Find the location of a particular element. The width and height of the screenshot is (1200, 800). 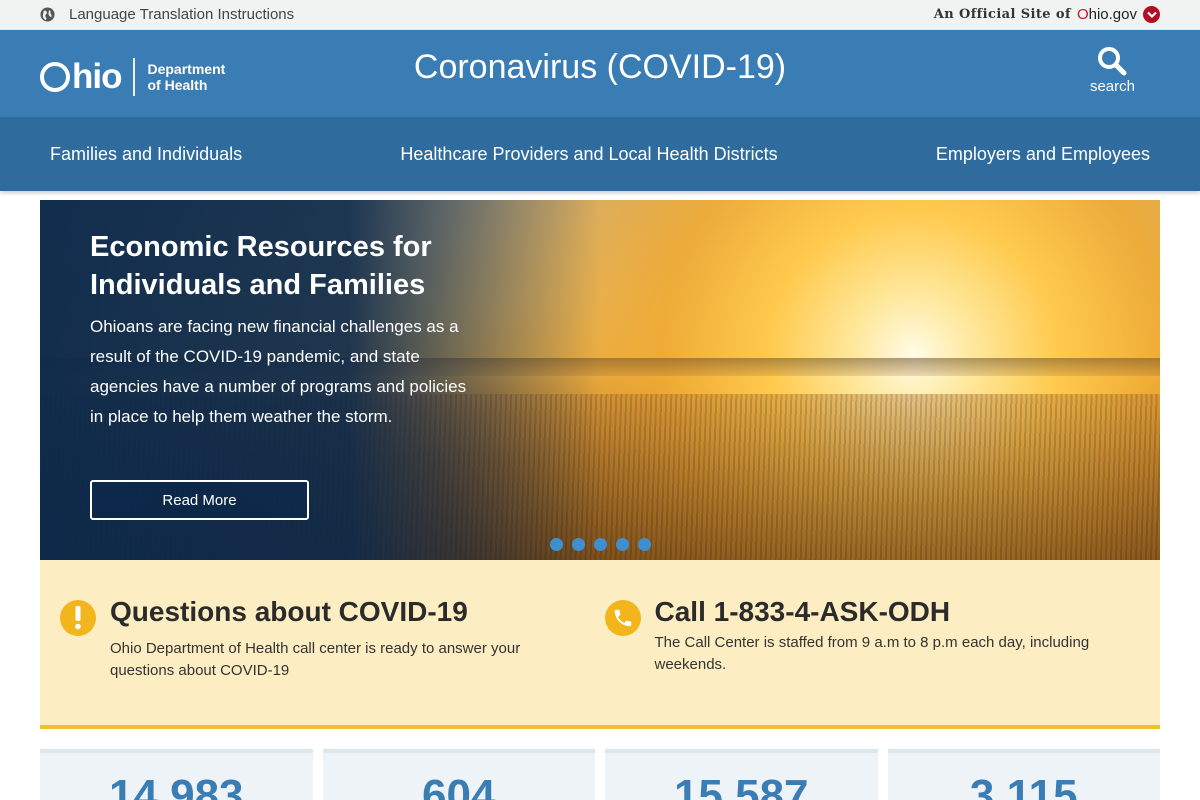

department-of-health-text: Department of Health is located at coordinates (186, 77).